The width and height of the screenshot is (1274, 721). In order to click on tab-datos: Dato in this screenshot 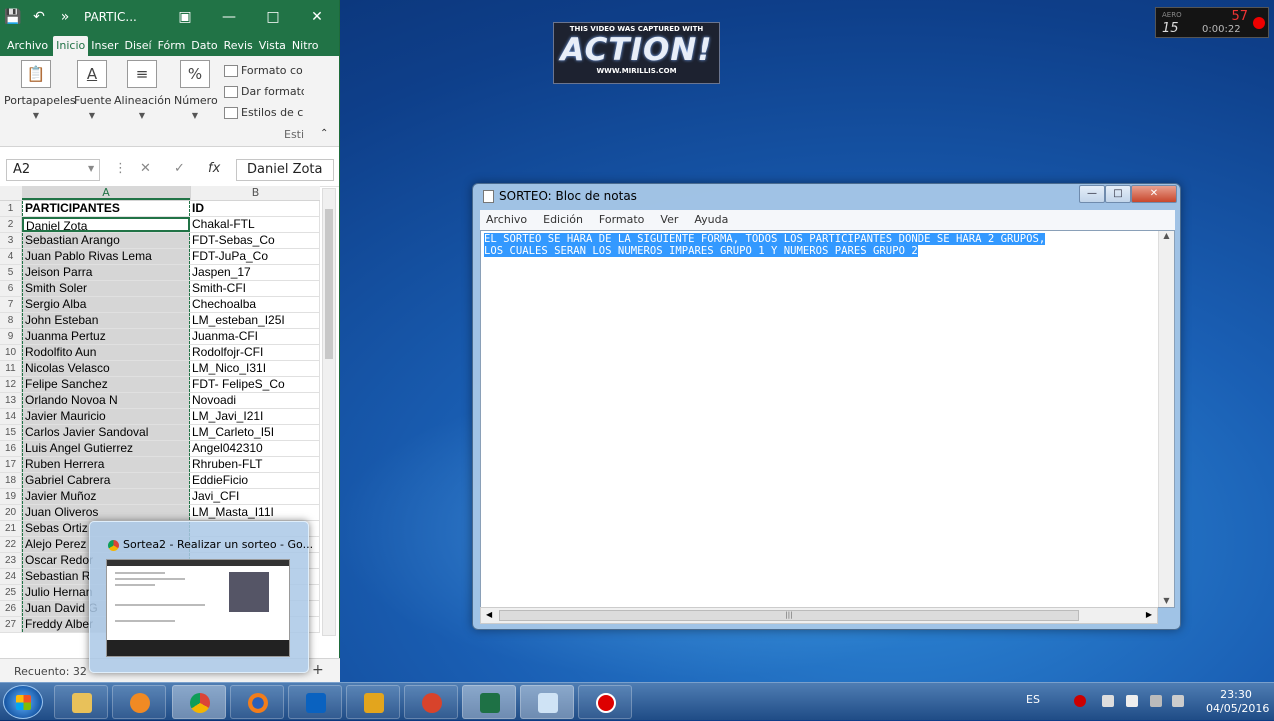, I will do `click(204, 47)`.